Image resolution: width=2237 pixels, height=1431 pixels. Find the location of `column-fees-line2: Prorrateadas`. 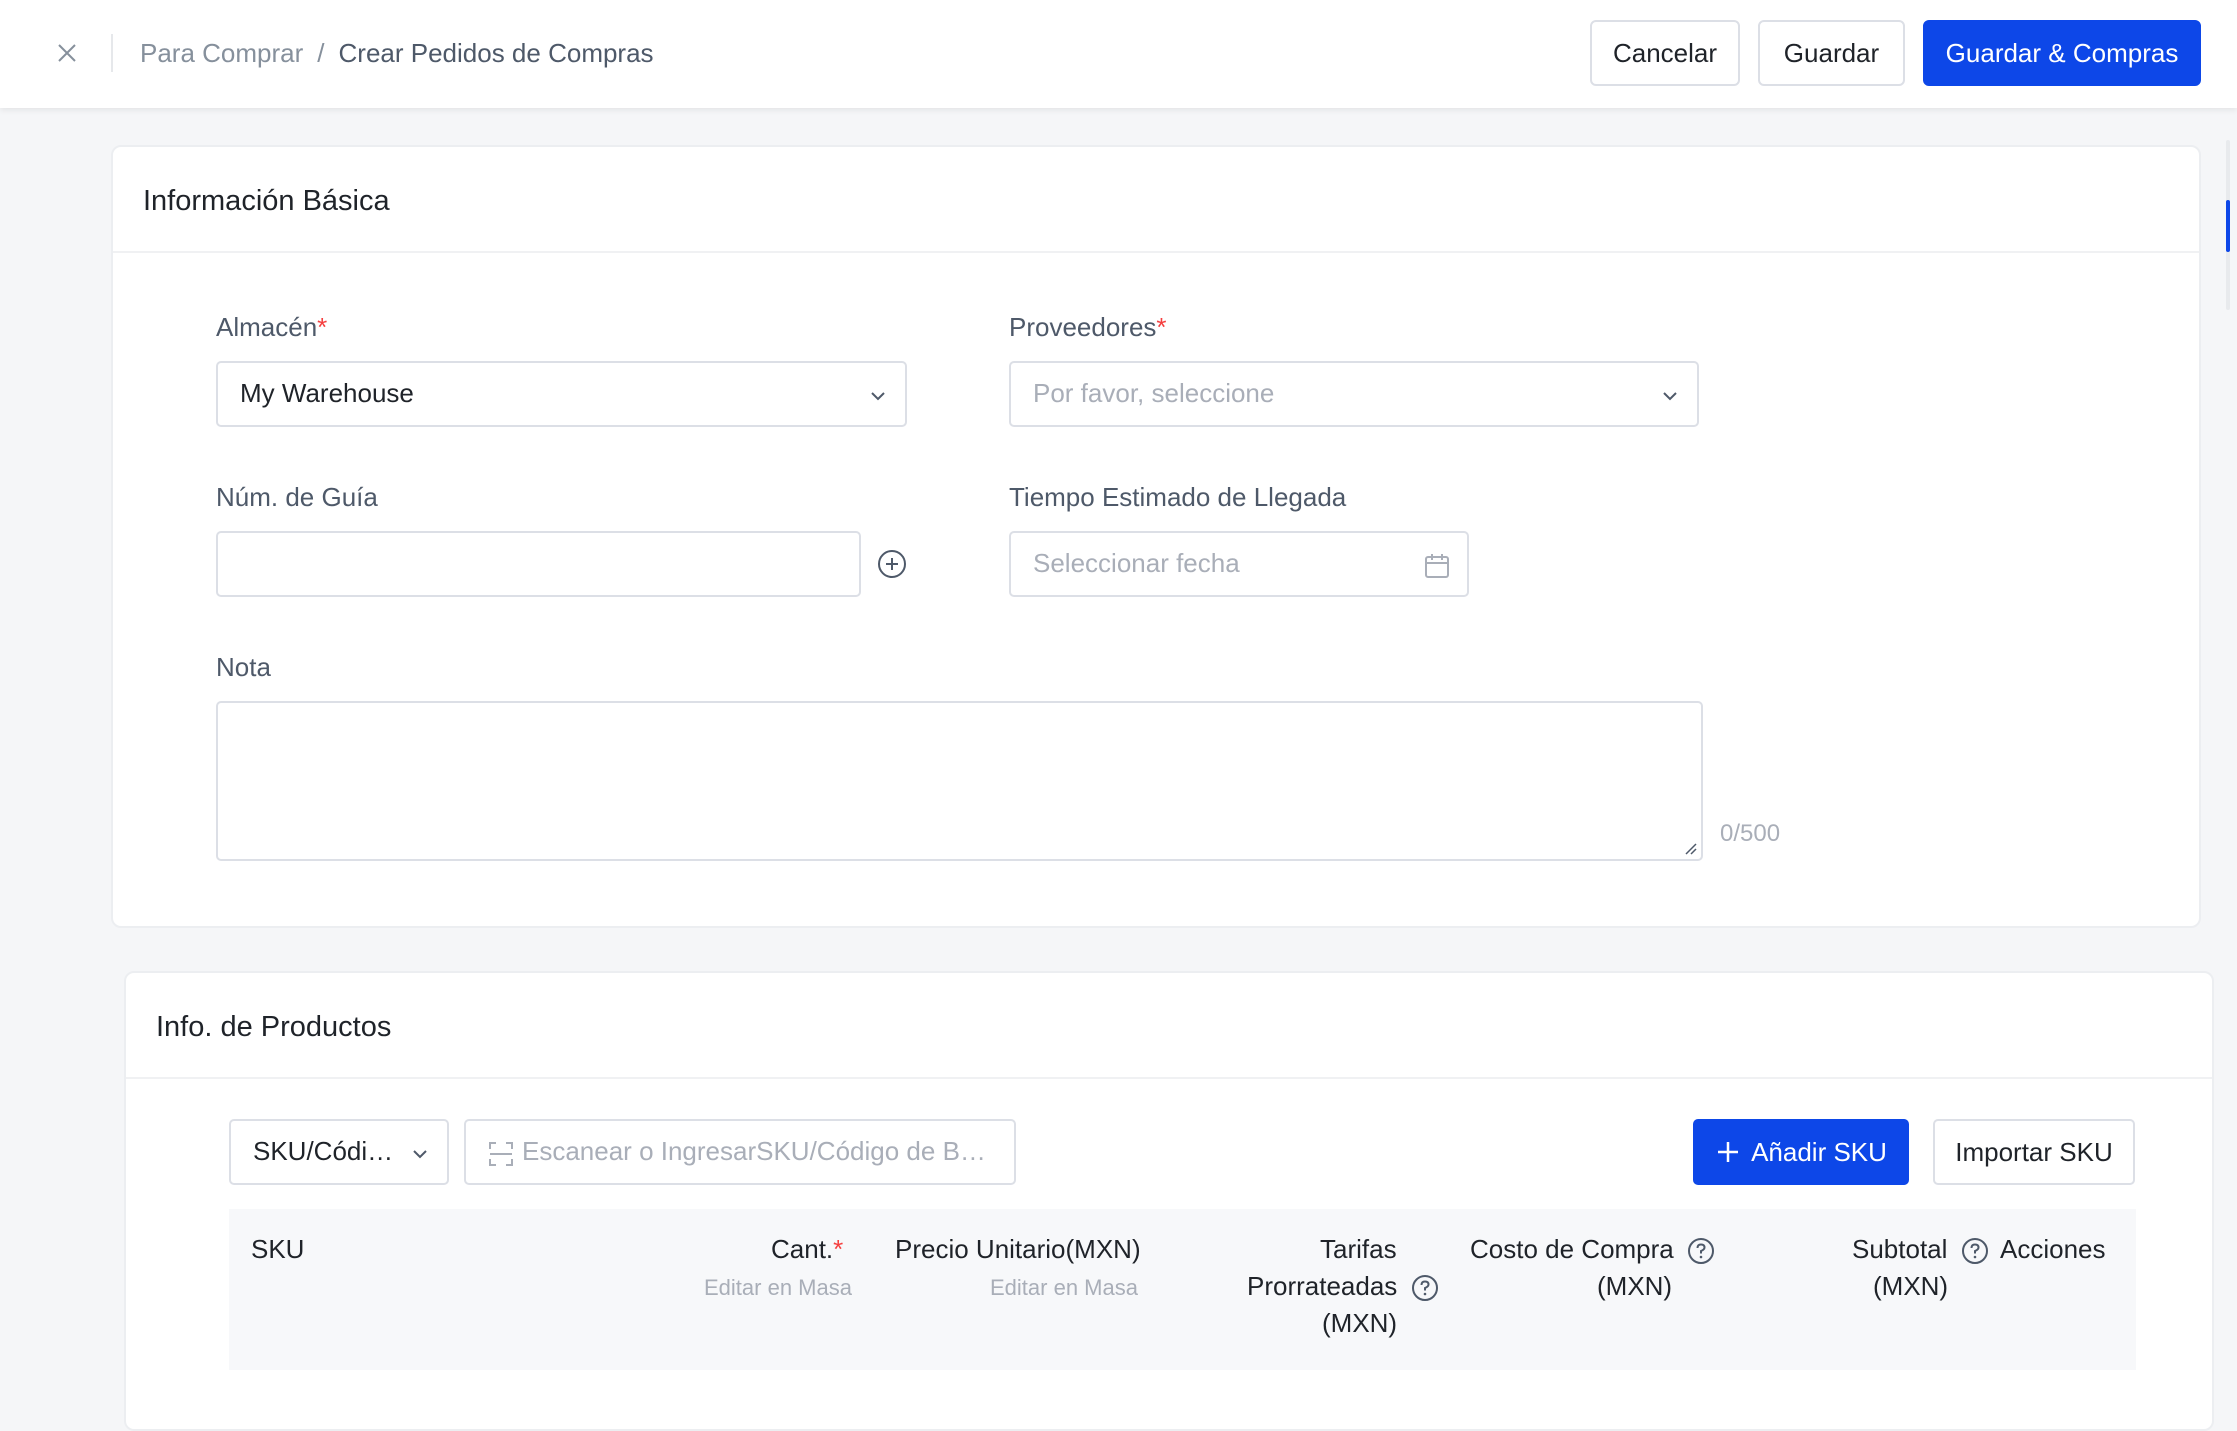

column-fees-line2: Prorrateadas is located at coordinates (1343, 1286).